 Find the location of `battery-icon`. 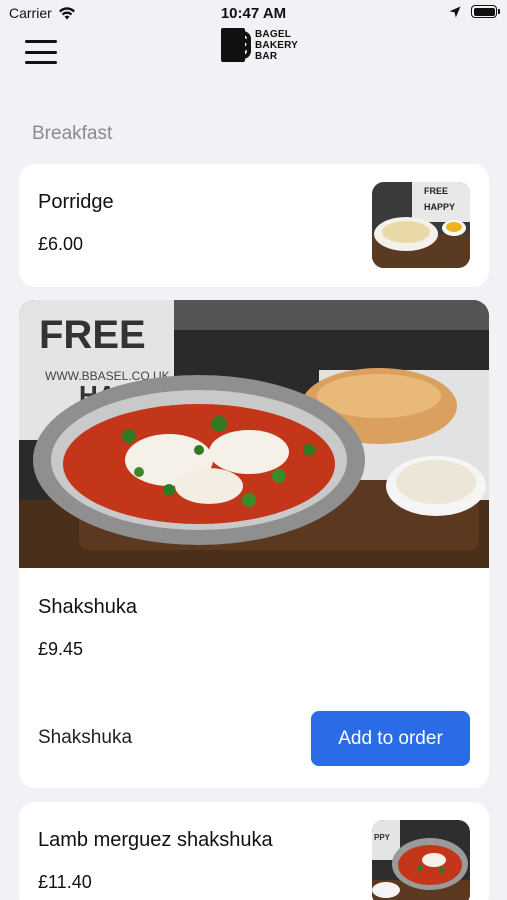

battery-icon is located at coordinates (485, 11).